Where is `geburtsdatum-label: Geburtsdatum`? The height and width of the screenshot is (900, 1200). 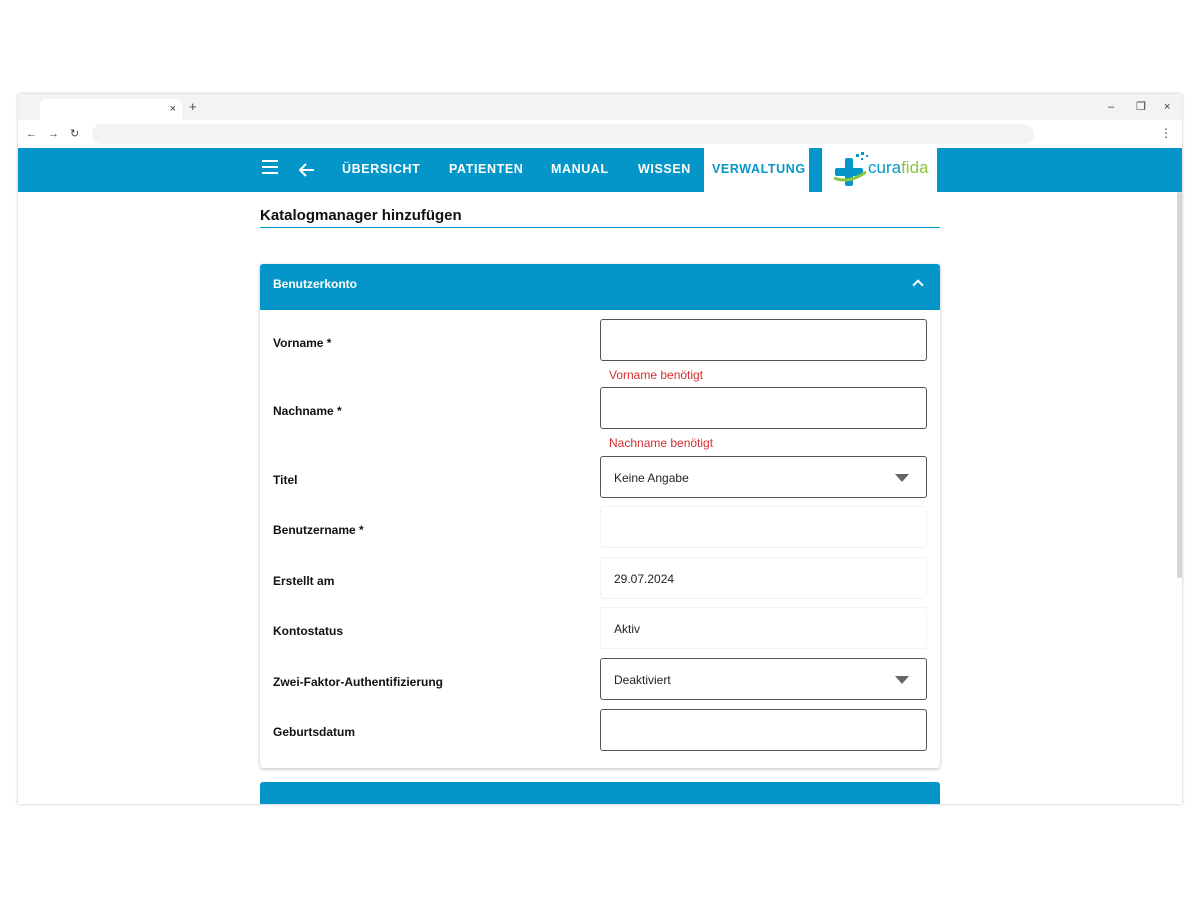
geburtsdatum-label: Geburtsdatum is located at coordinates (314, 732).